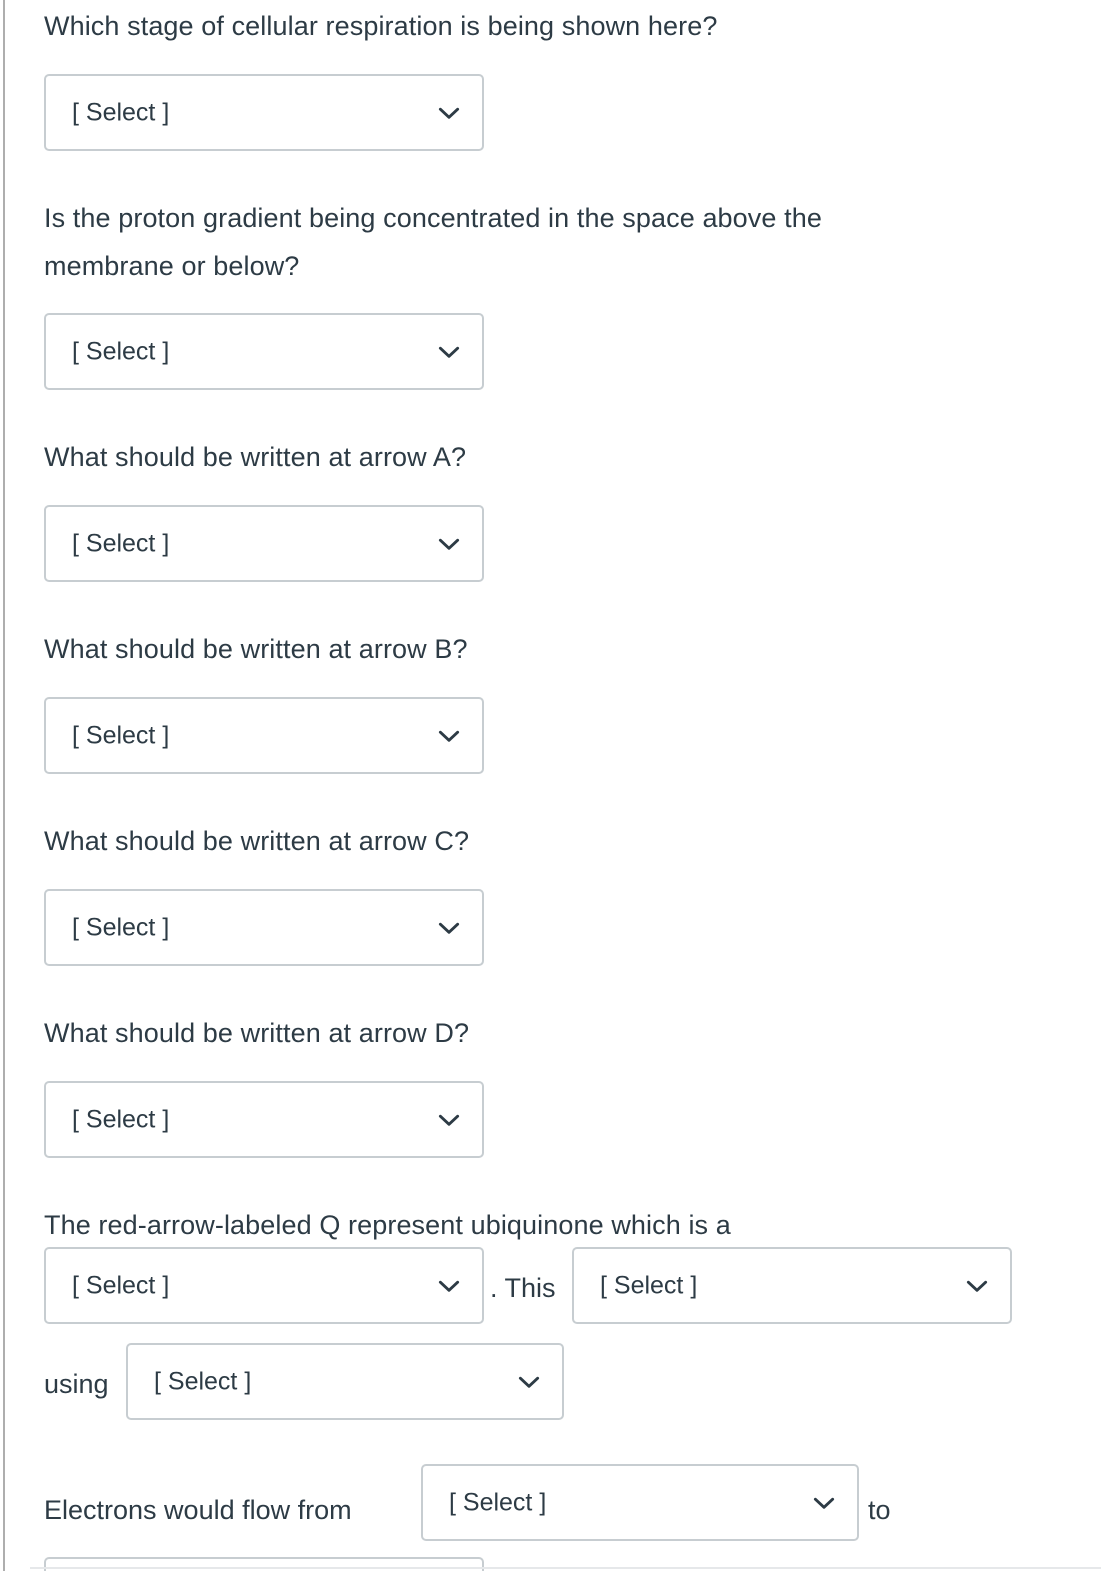 This screenshot has width=1101, height=1571. What do you see at coordinates (121, 1119) in the screenshot?
I see `select-arrow-d-value: [ Select ]` at bounding box center [121, 1119].